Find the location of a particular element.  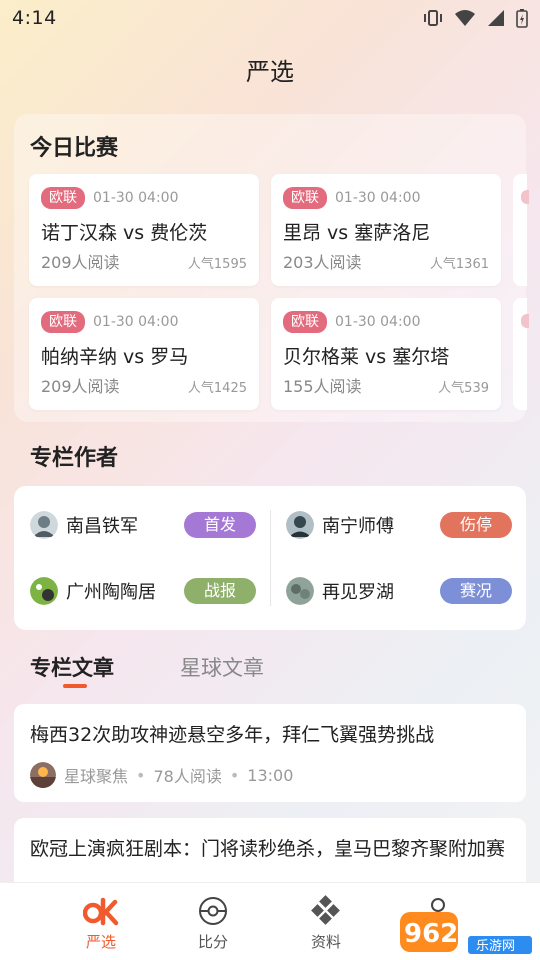

match-teams: 里昂 vs 塞萨洛尼 is located at coordinates (357, 233).